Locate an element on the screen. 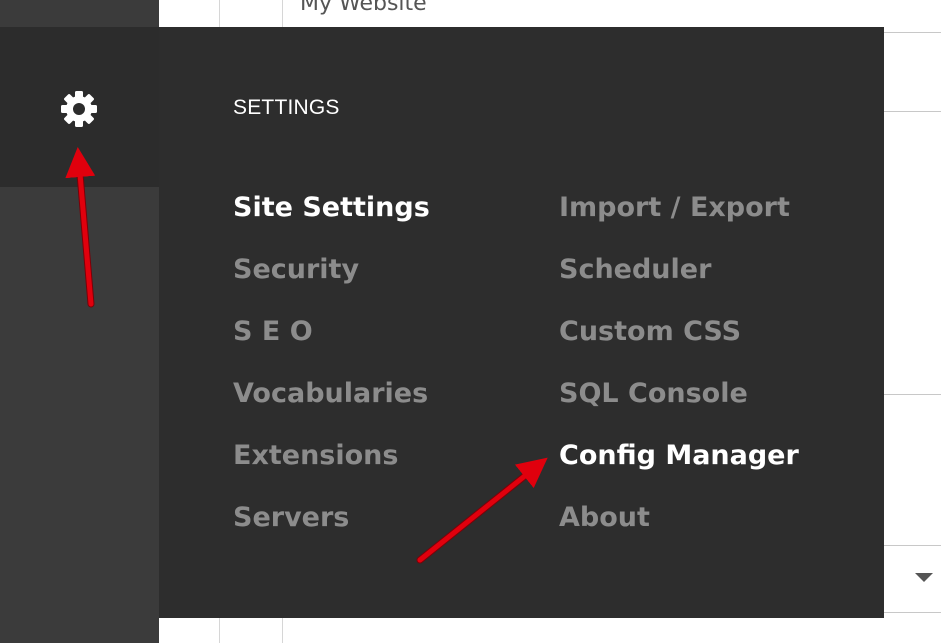  menu-item-sql-console: SQL Console is located at coordinates (653, 393).